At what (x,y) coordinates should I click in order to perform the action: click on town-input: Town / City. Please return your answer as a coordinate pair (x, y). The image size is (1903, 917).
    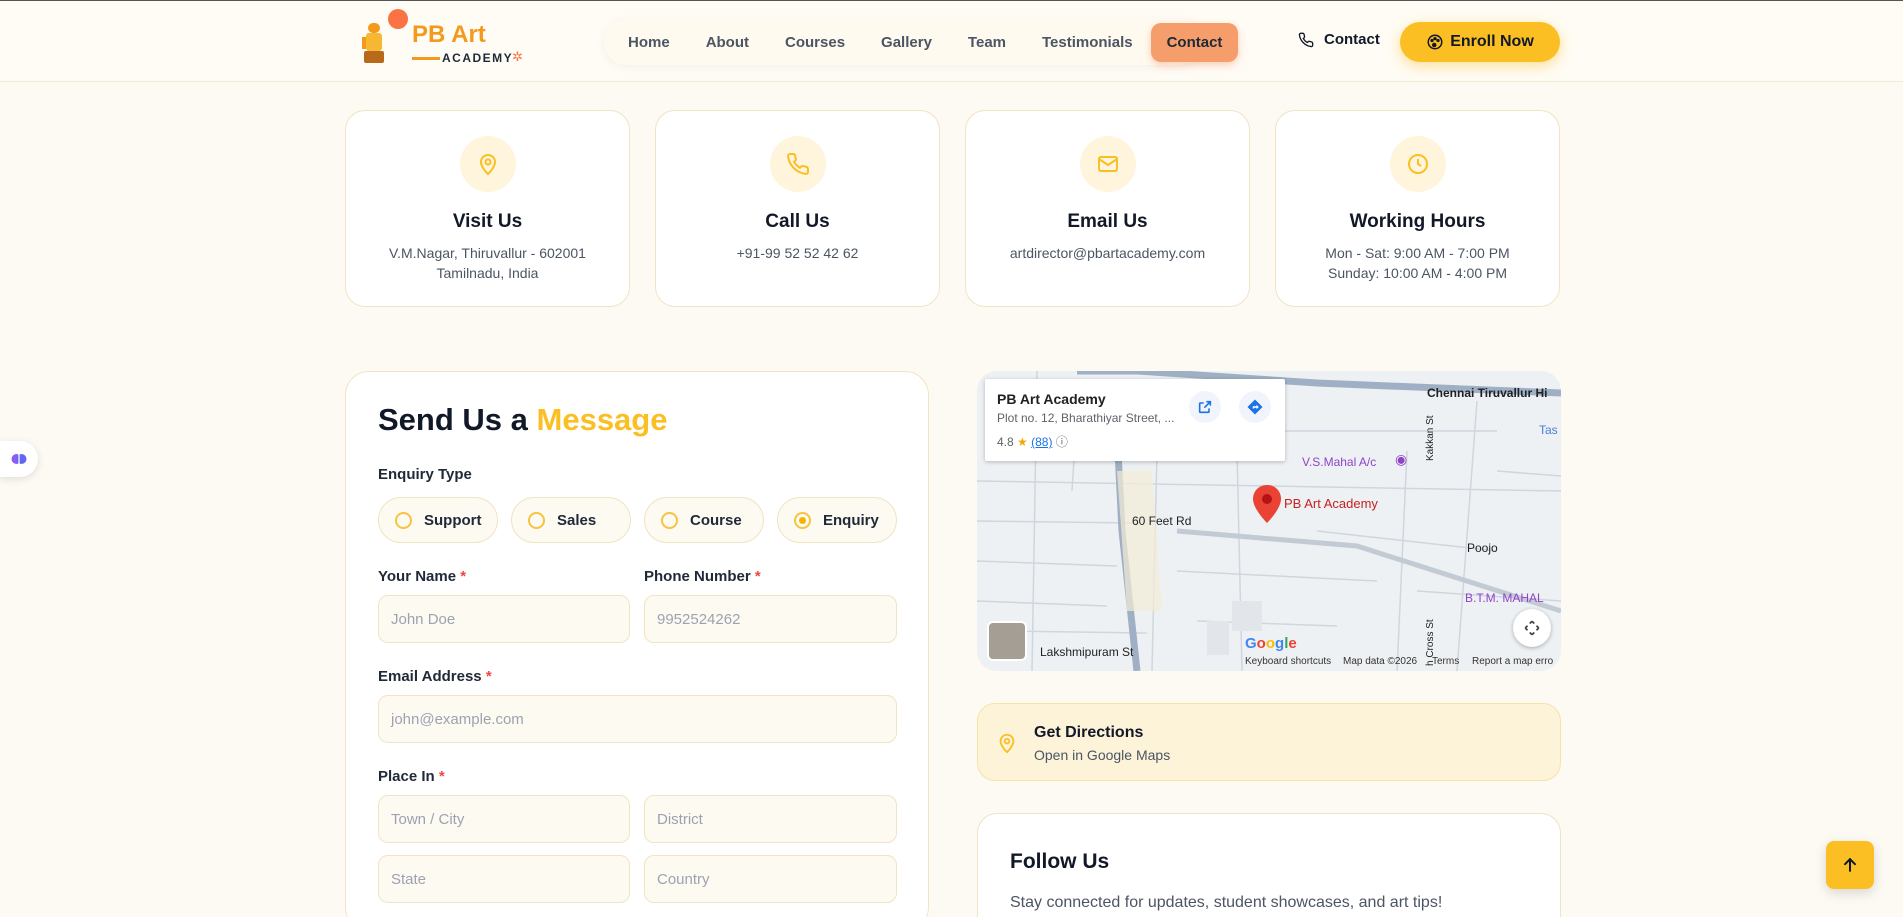
    Looking at the image, I should click on (504, 819).